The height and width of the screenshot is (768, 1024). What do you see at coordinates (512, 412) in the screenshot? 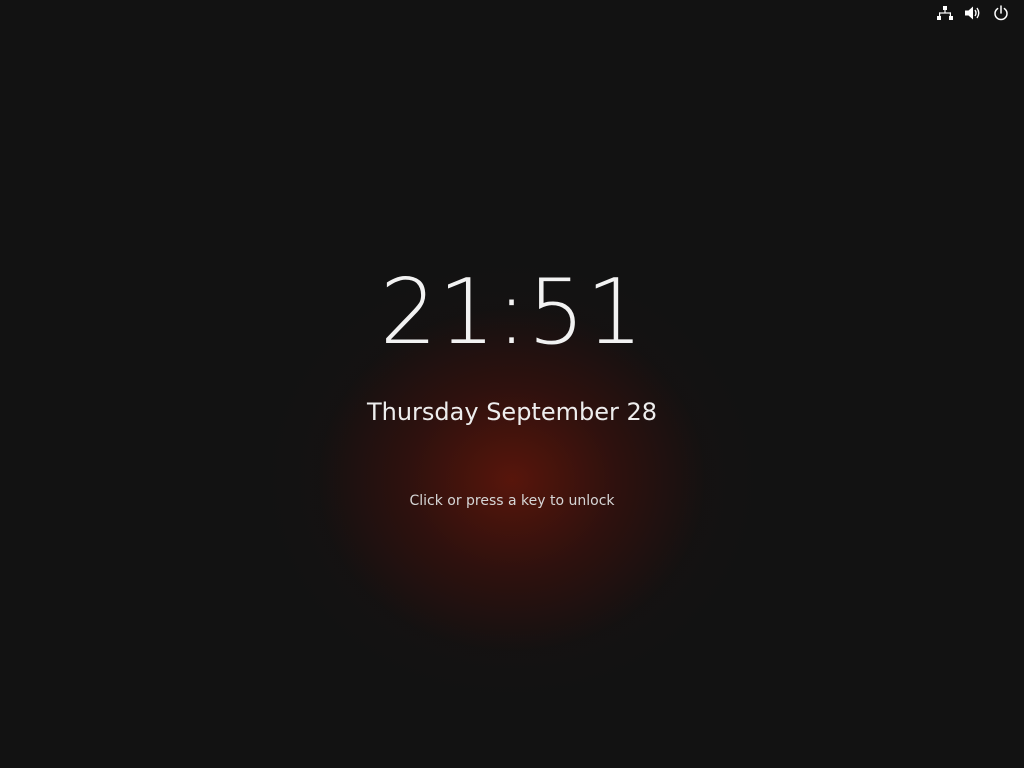
I see `clock-date: Thursday September 28` at bounding box center [512, 412].